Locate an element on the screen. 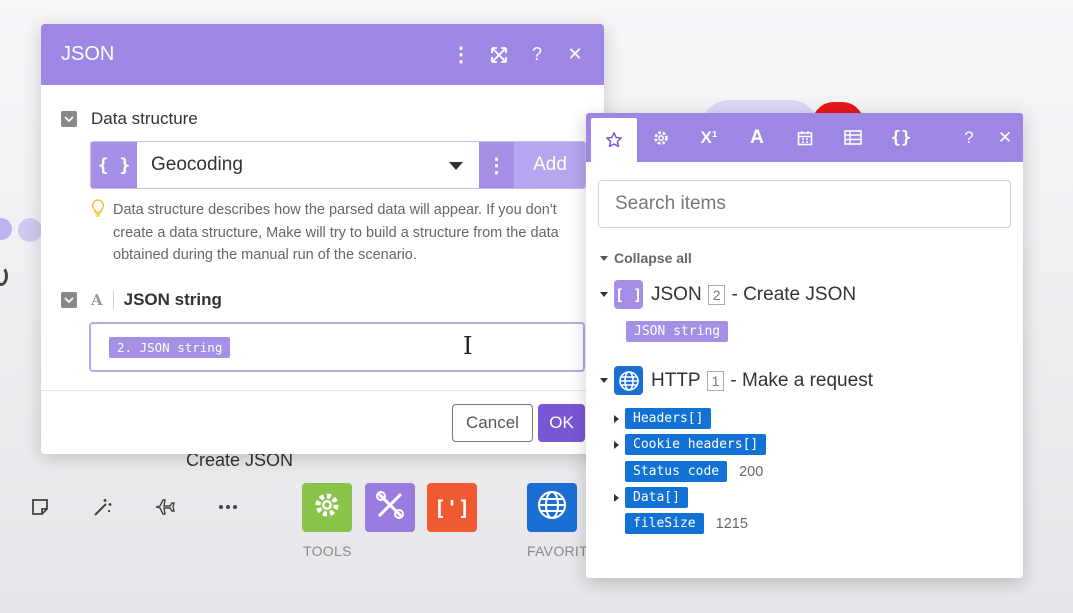 This screenshot has height=613, width=1073. note-icon is located at coordinates (40, 507).